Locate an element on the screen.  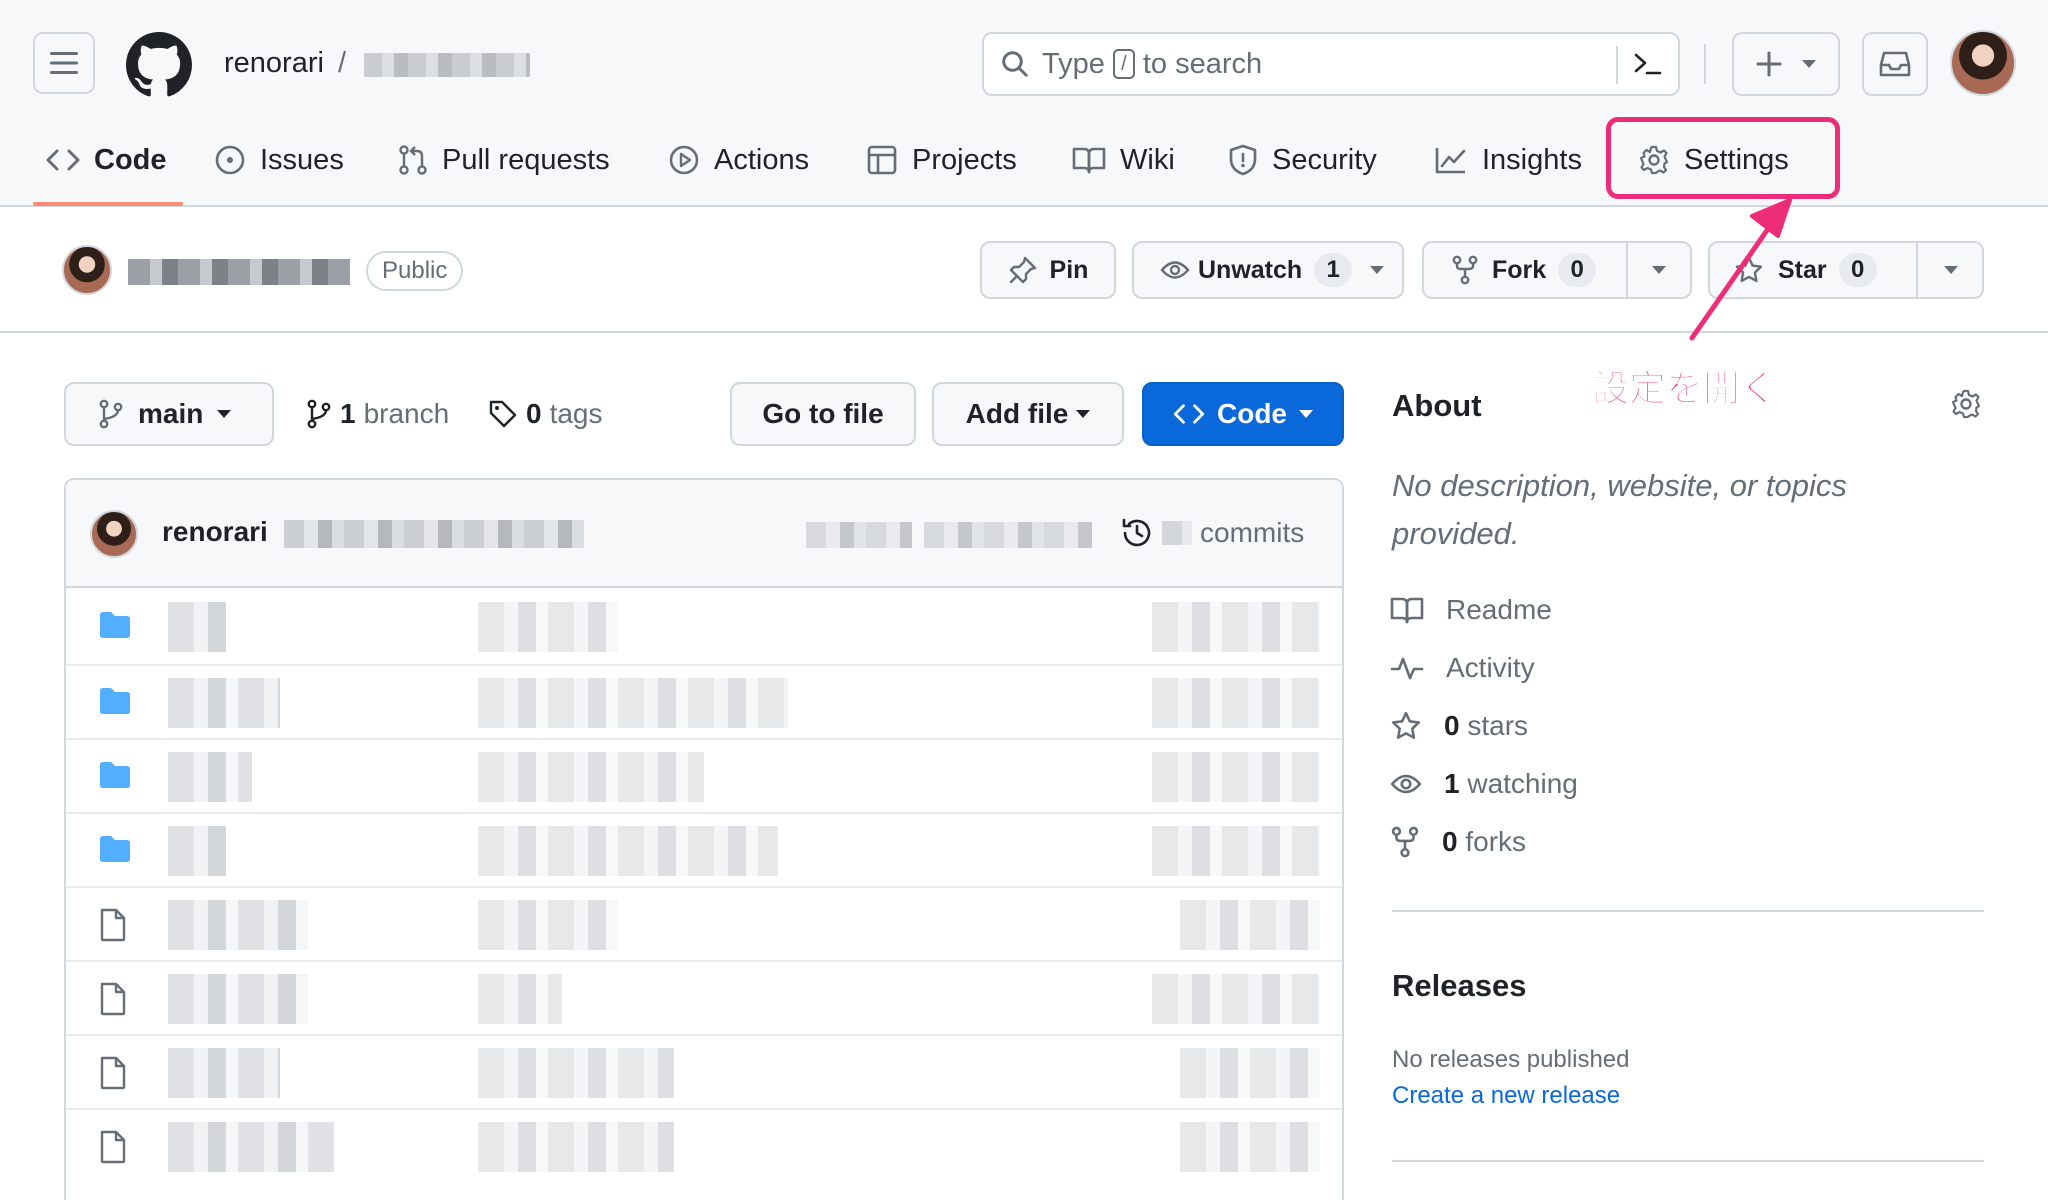
branch-name: main is located at coordinates (171, 413).